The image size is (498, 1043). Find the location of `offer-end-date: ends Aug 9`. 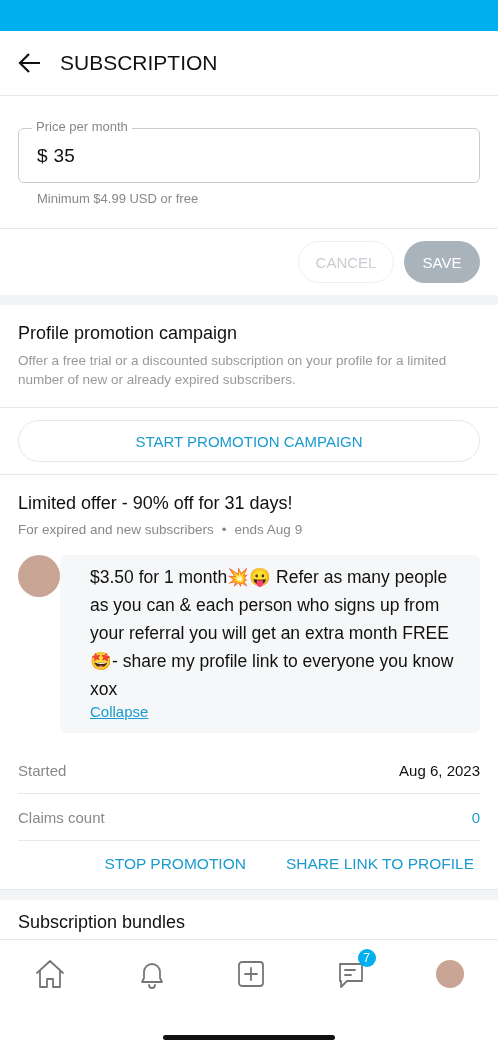

offer-end-date: ends Aug 9 is located at coordinates (268, 529).